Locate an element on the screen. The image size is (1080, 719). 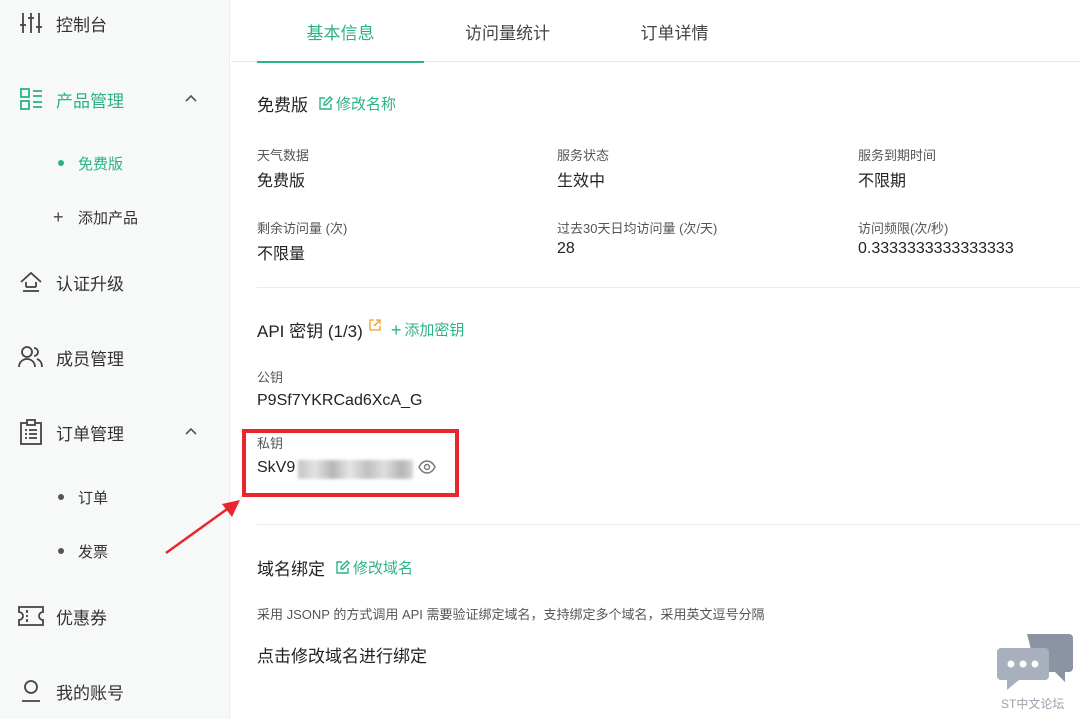
stat-value: 生效中 is located at coordinates (581, 181).